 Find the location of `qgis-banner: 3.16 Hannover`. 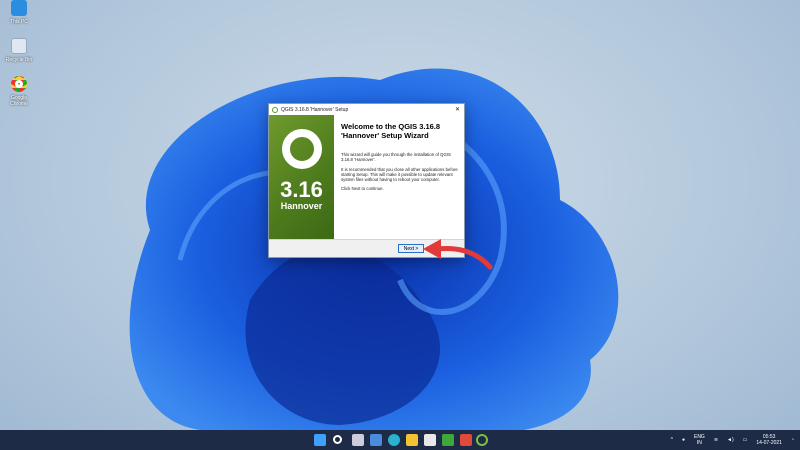

qgis-banner: 3.16 Hannover is located at coordinates (301, 178).